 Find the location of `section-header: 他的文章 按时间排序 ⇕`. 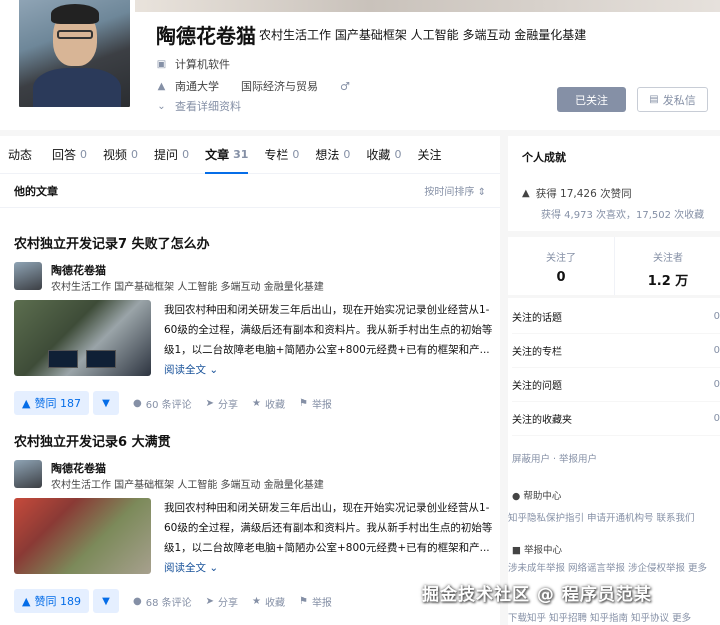

section-header: 他的文章 按时间排序 ⇕ is located at coordinates (250, 191).